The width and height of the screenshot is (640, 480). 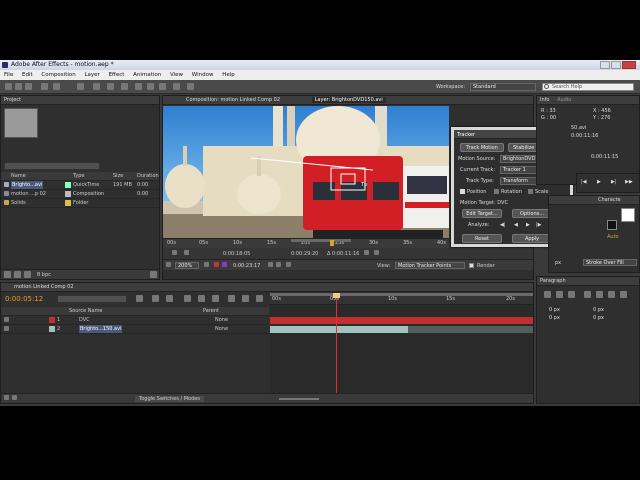 I want to click on fill-color-swatch, so click(x=628, y=215).